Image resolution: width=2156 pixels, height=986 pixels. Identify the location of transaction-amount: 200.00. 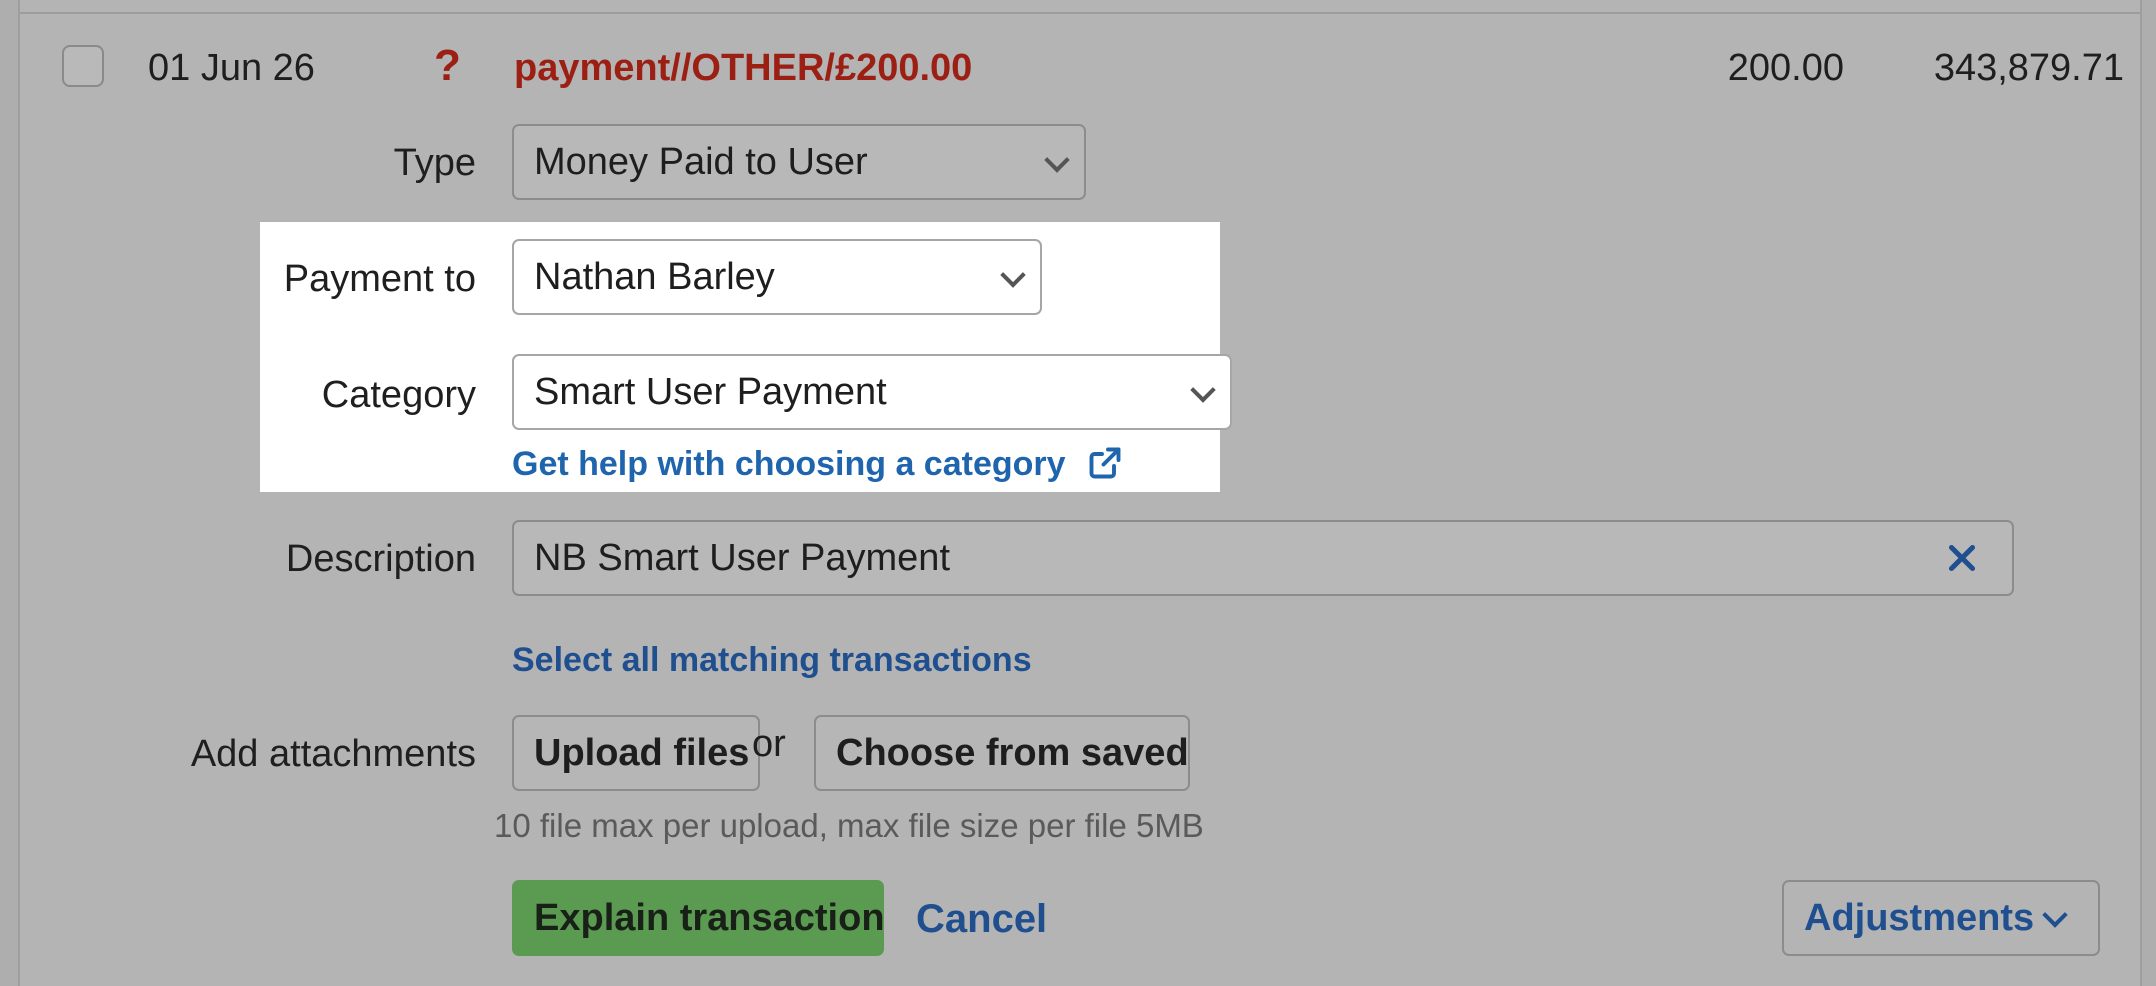
(1785, 68).